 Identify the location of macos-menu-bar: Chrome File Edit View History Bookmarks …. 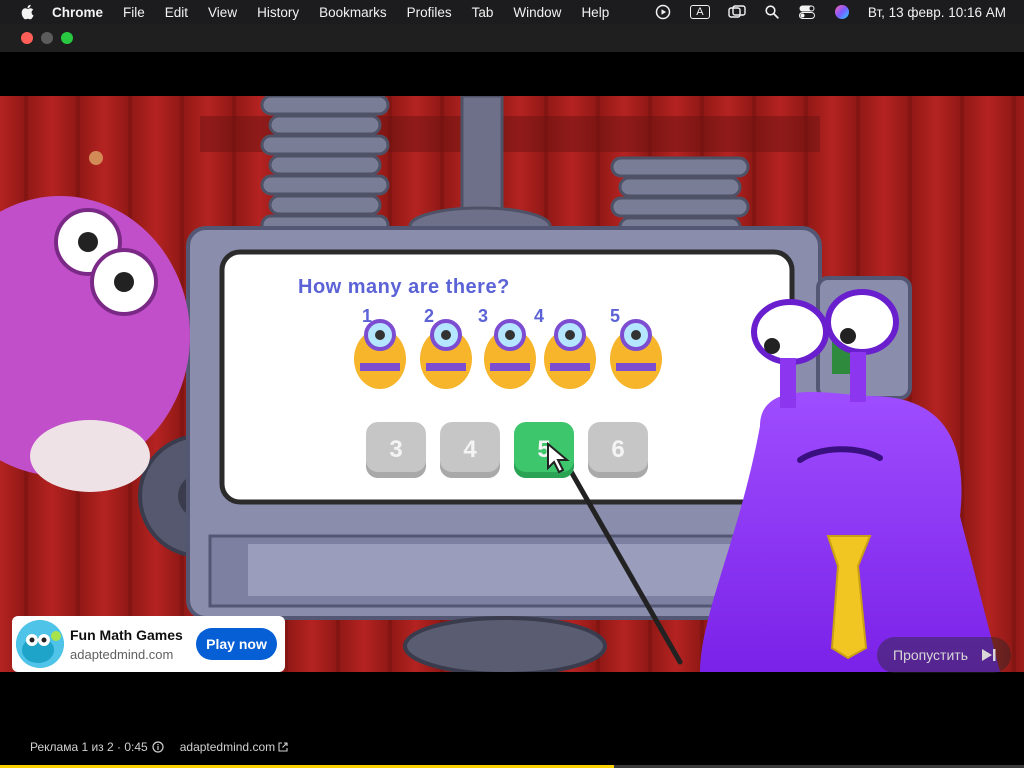
(512, 12).